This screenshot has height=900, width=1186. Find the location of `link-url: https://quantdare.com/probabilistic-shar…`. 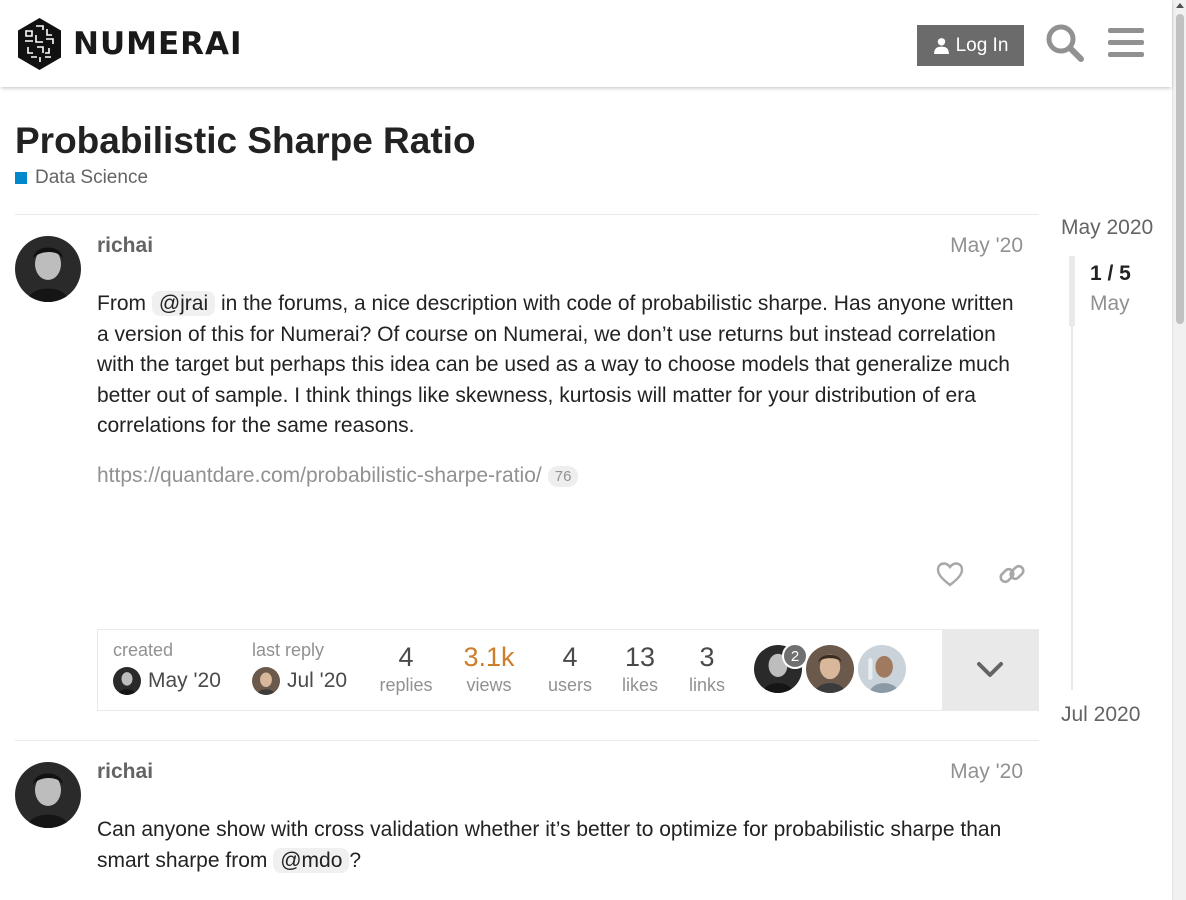

link-url: https://quantdare.com/probabilistic-shar… is located at coordinates (319, 476).